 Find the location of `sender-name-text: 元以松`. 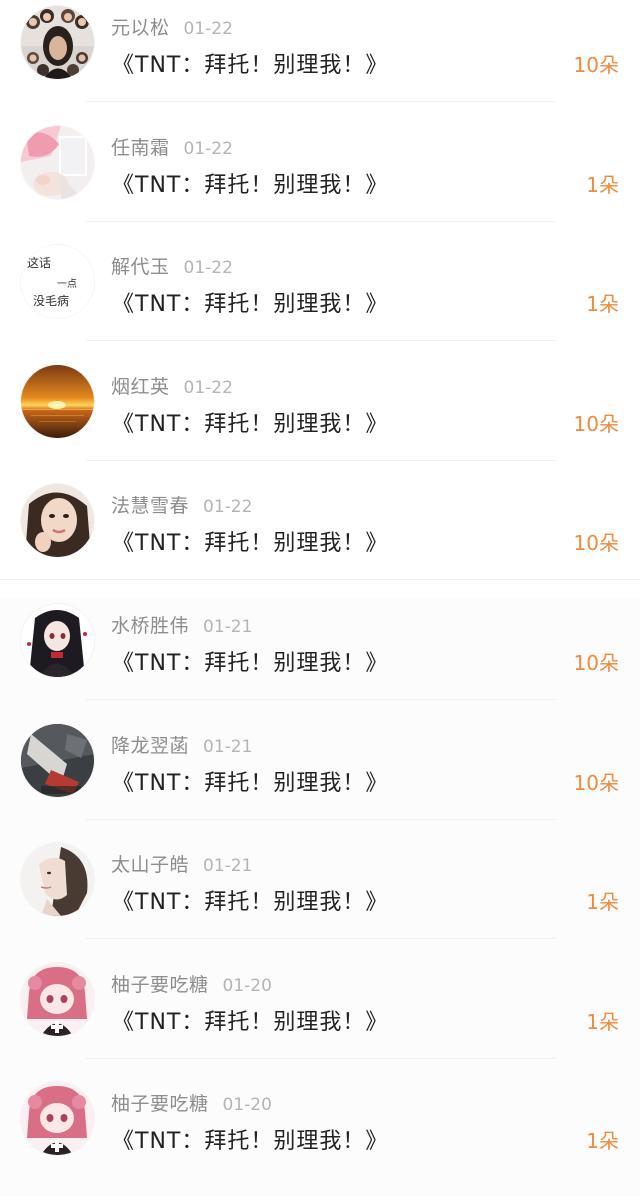

sender-name-text: 元以松 is located at coordinates (140, 28).